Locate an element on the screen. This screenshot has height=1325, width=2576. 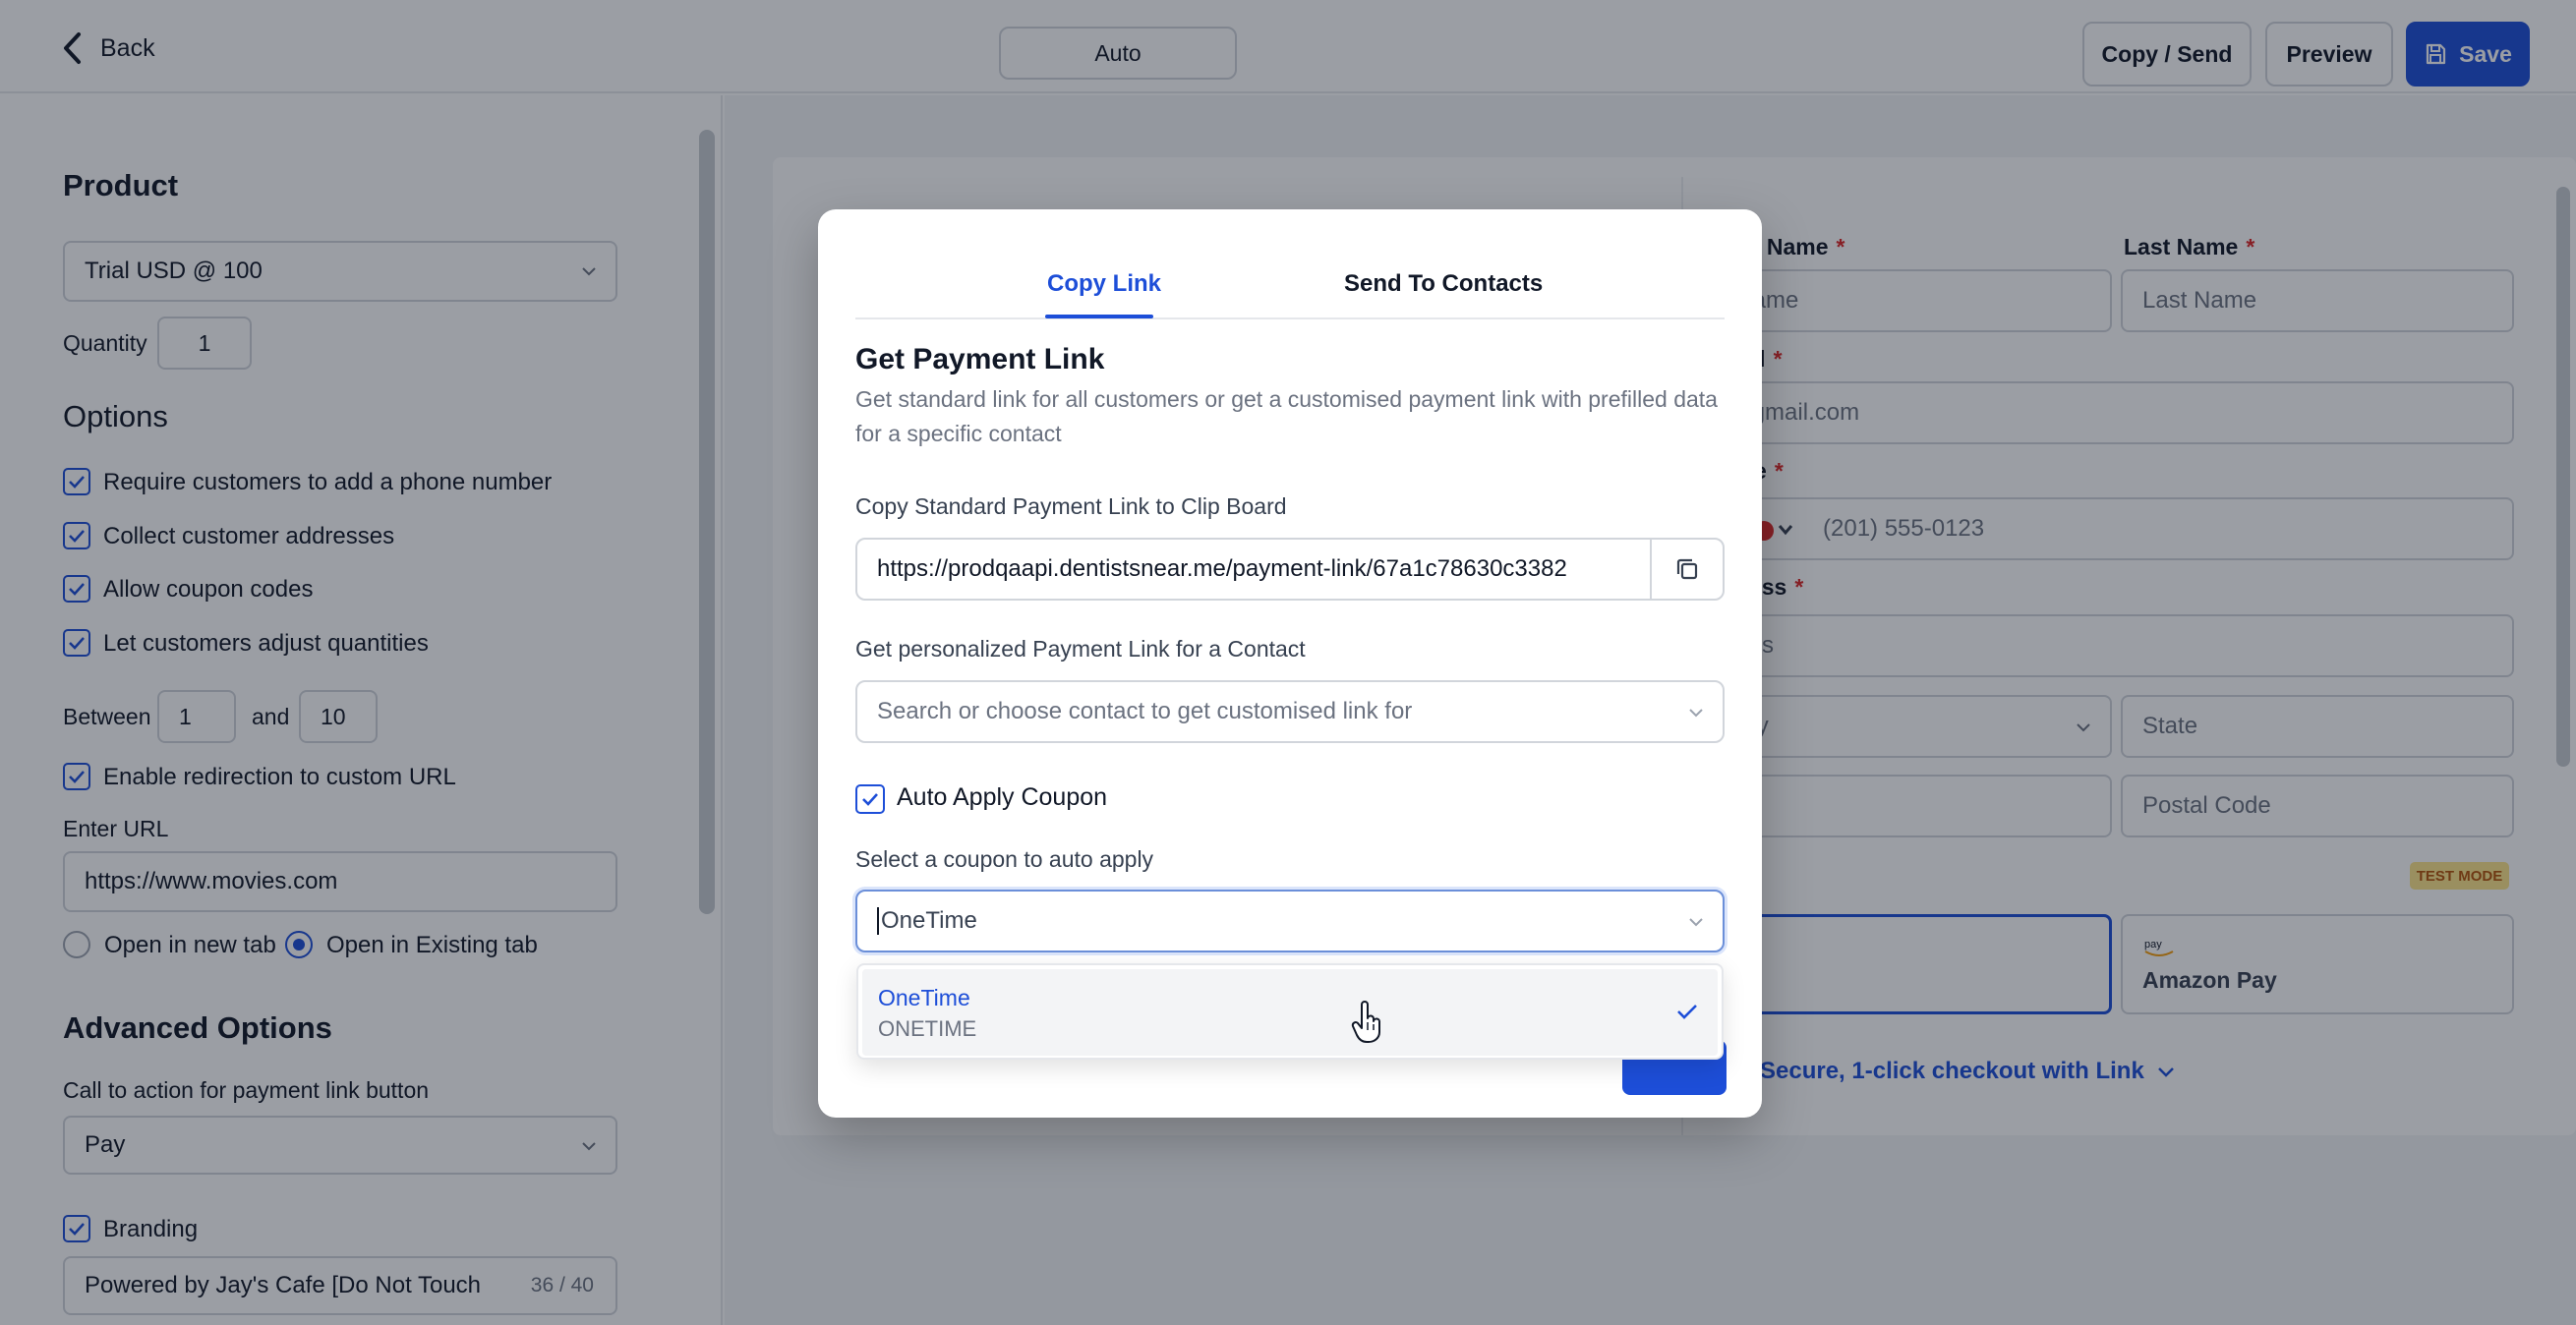
coupon-select-value: OneTime is located at coordinates (929, 920).